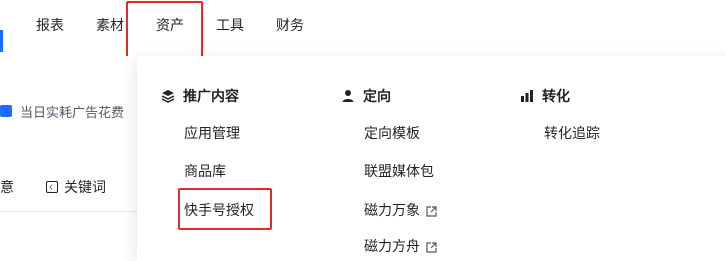 The width and height of the screenshot is (726, 261). What do you see at coordinates (527, 96) in the screenshot?
I see `bar-chart-icon` at bounding box center [527, 96].